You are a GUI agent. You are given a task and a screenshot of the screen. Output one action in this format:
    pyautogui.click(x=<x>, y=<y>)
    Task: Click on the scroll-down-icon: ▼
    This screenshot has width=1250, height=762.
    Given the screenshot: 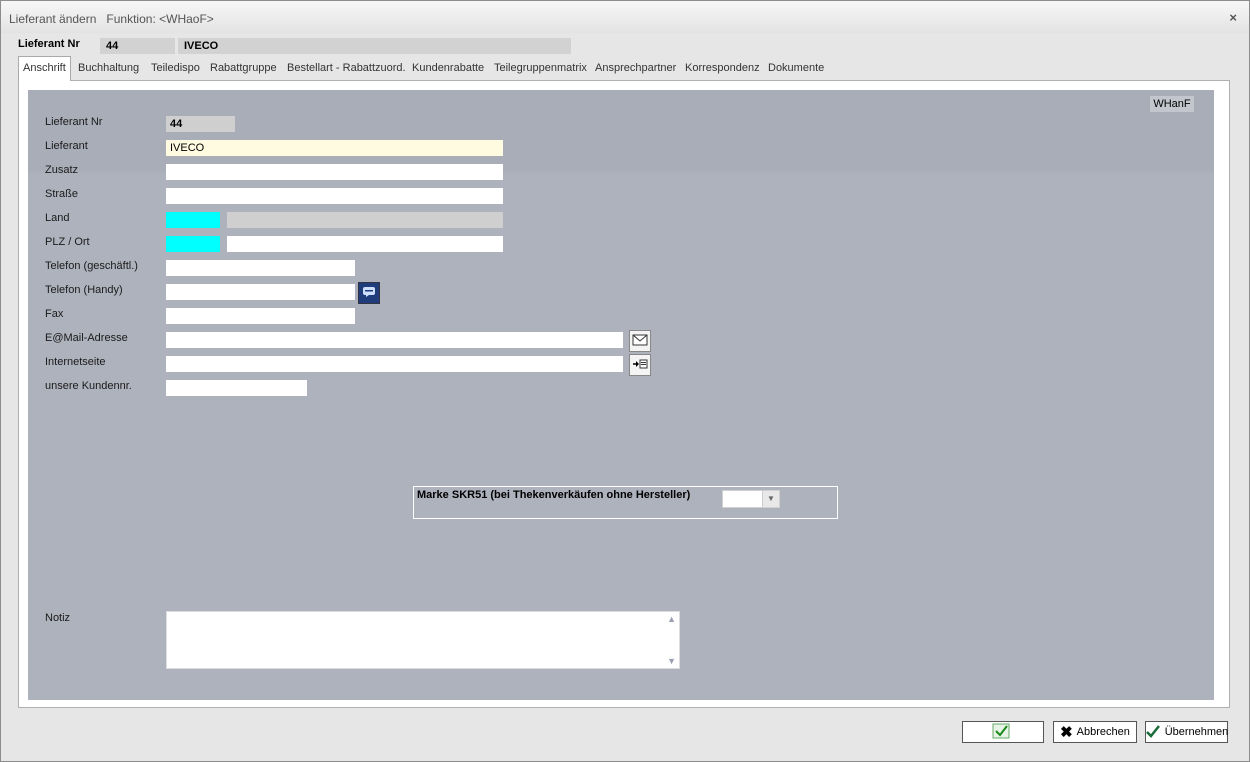 What is the action you would take?
    pyautogui.click(x=671, y=661)
    